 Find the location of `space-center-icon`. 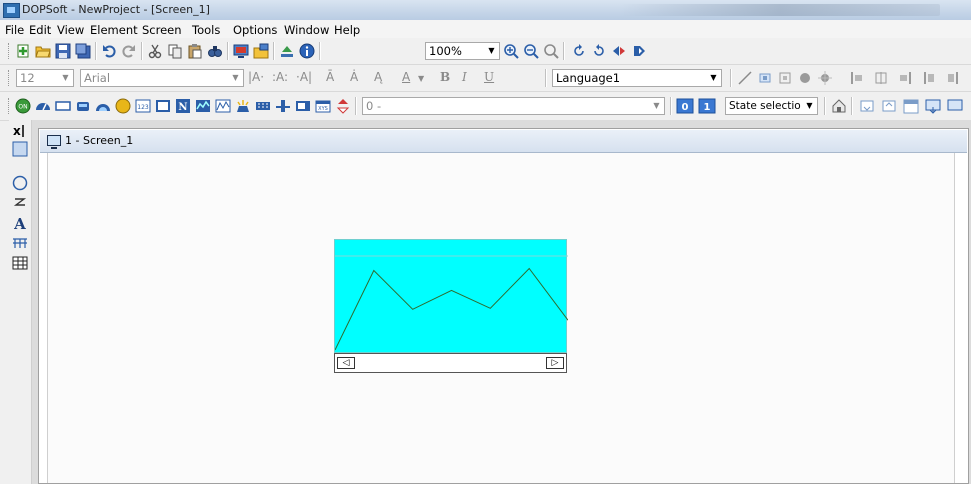

space-center-icon is located at coordinates (881, 78).